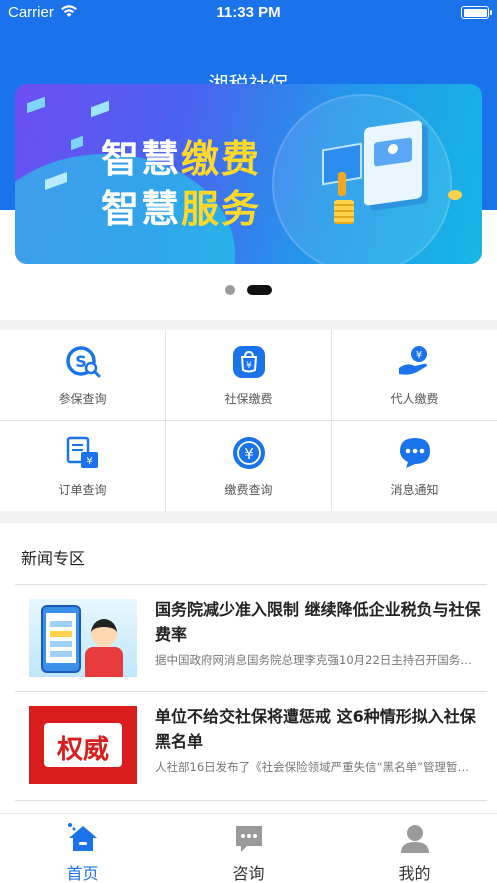 This screenshot has height=883, width=497. What do you see at coordinates (141, 209) in the screenshot?
I see `banner-line-2-white: 智慧` at bounding box center [141, 209].